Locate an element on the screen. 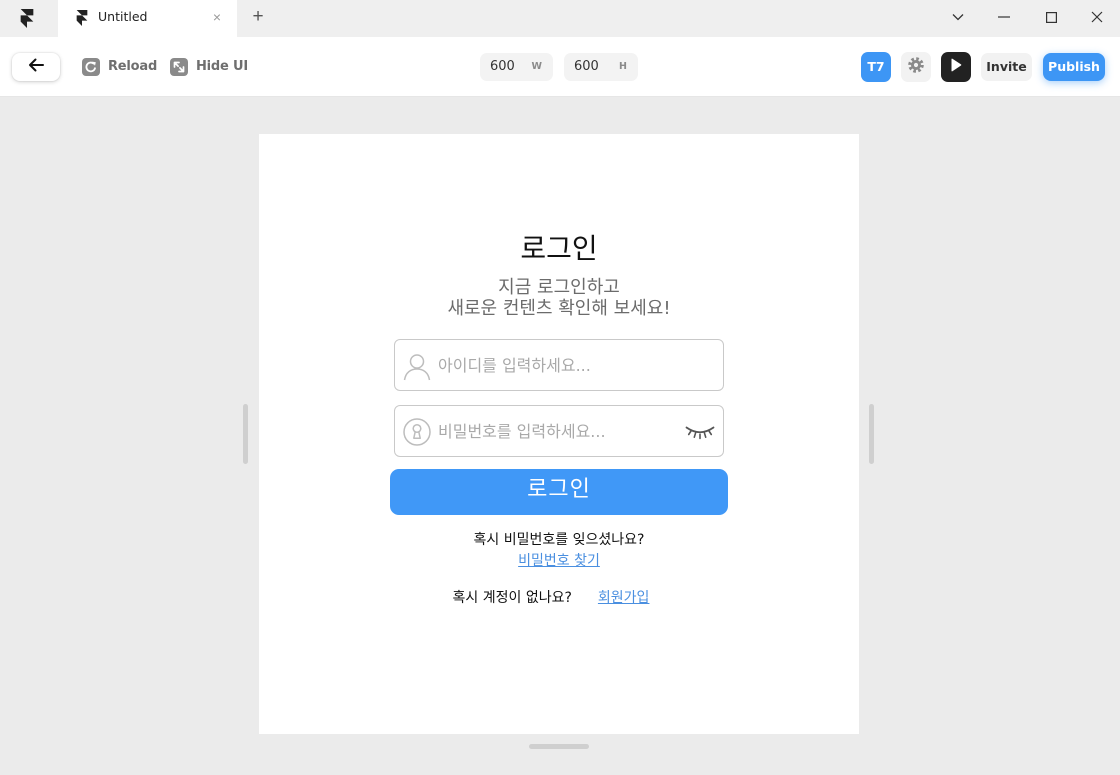  arrow-left-icon is located at coordinates (36, 67).